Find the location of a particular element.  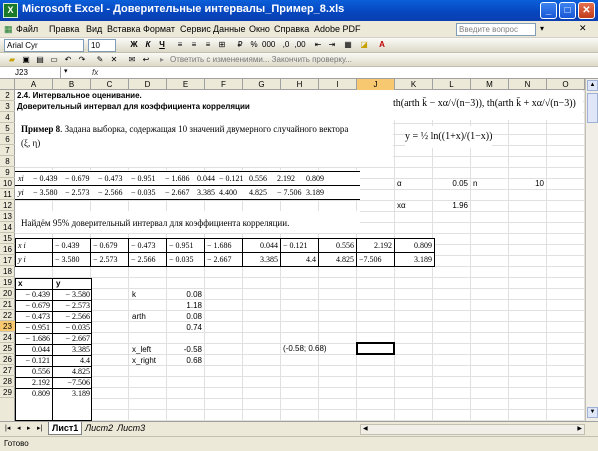

row-header: 22 is located at coordinates (7, 315).